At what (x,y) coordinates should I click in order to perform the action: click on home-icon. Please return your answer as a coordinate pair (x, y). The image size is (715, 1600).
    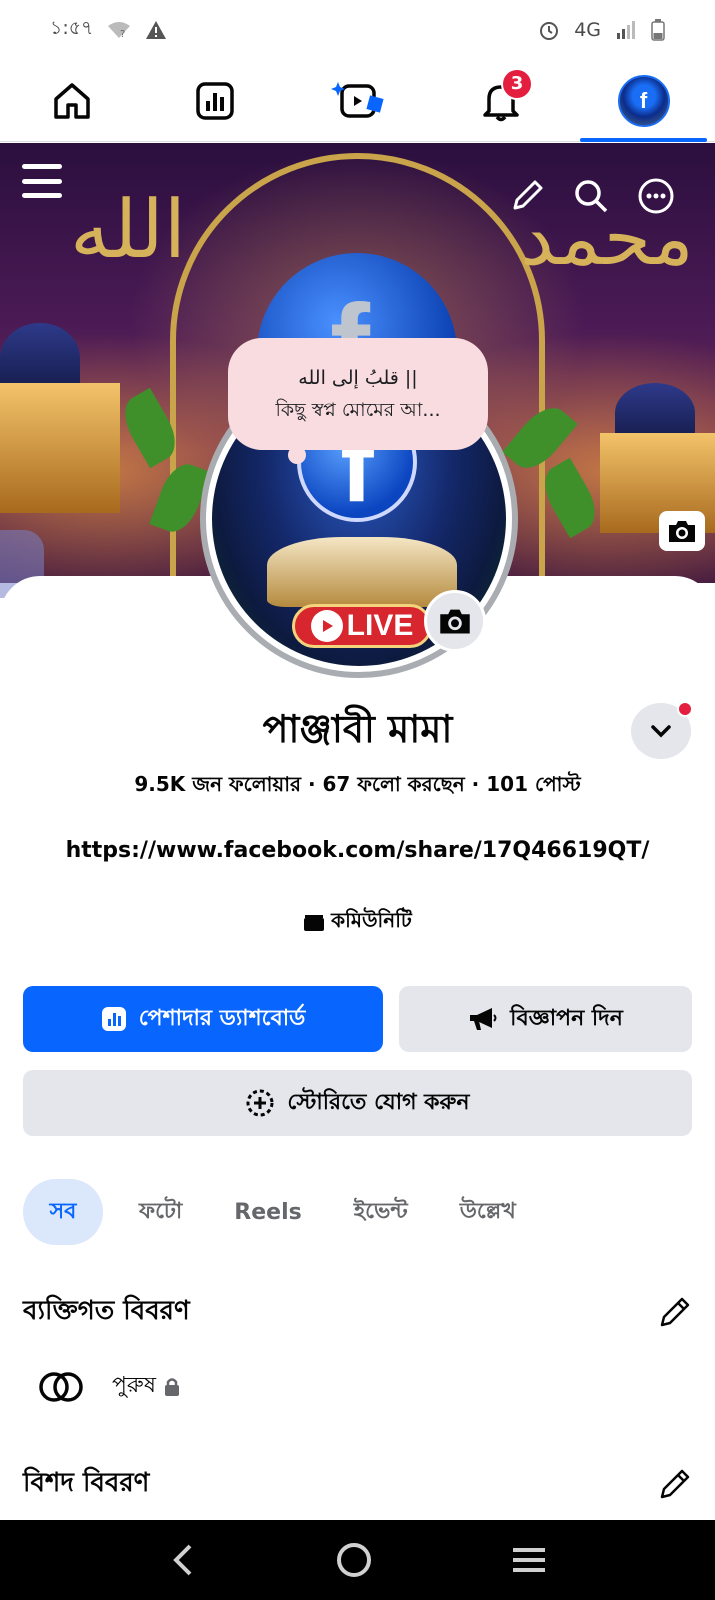
    Looking at the image, I should click on (71, 100).